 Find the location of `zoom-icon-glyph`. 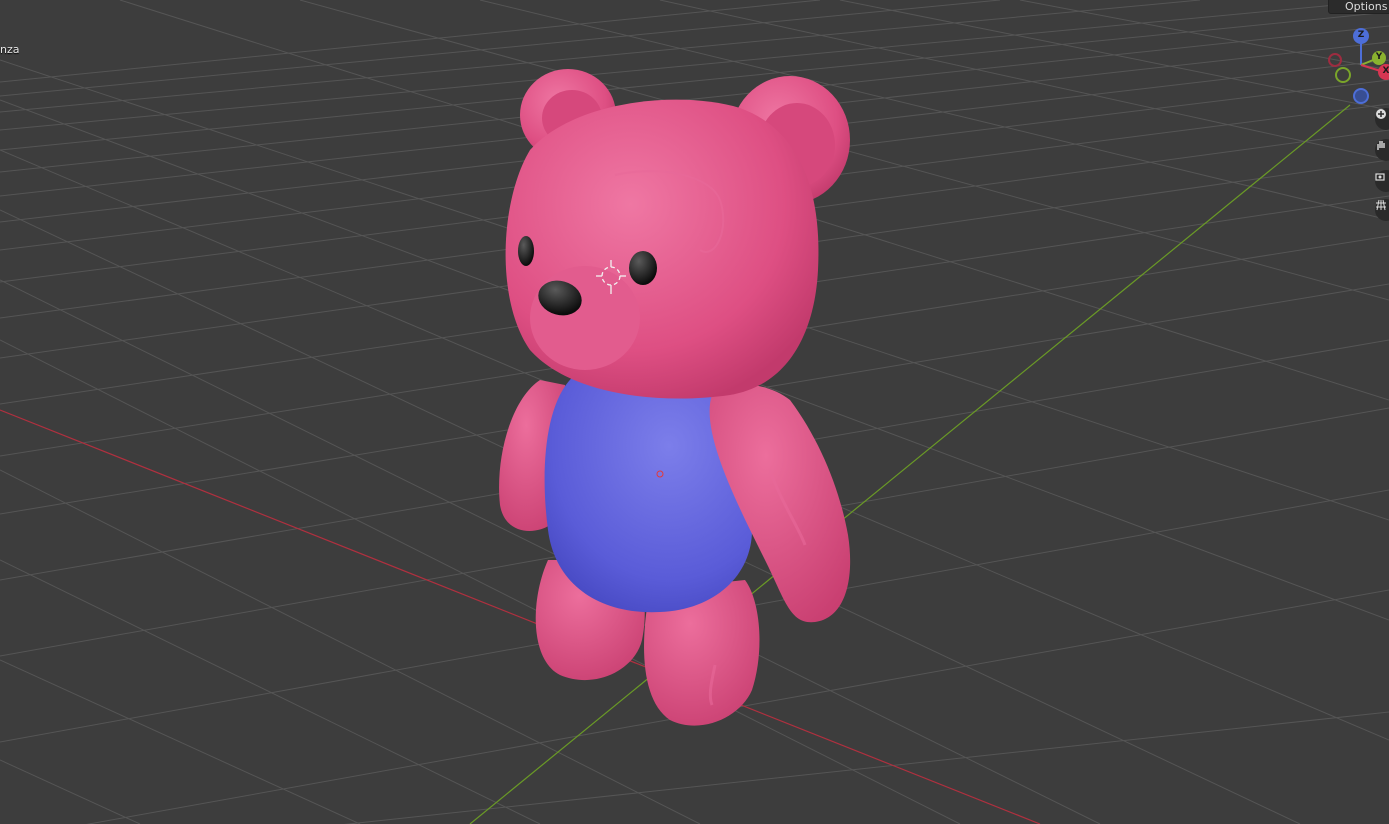

zoom-icon-glyph is located at coordinates (1381, 114).